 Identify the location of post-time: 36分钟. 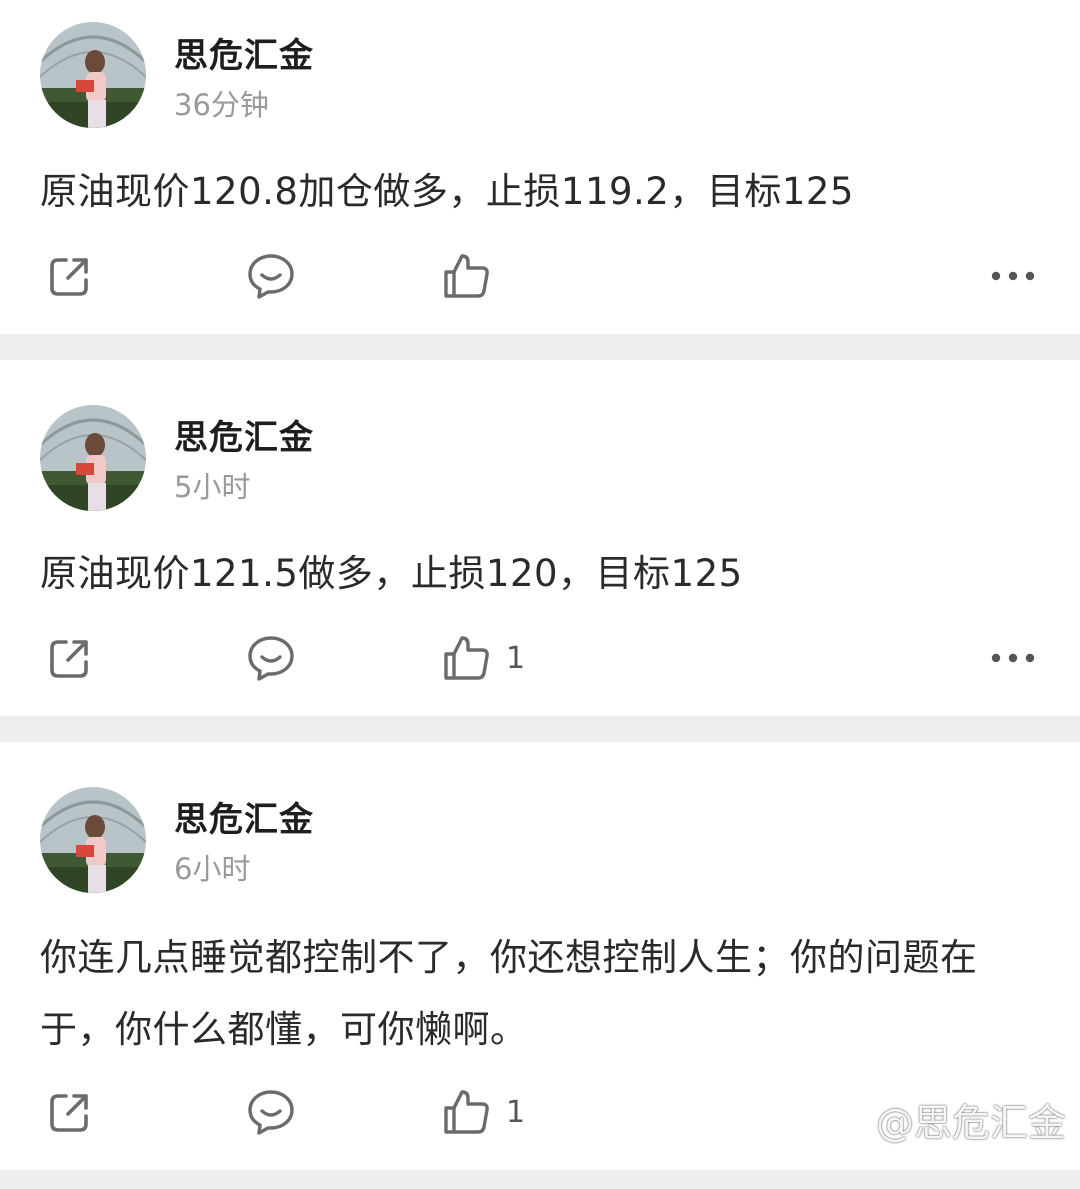
(221, 105).